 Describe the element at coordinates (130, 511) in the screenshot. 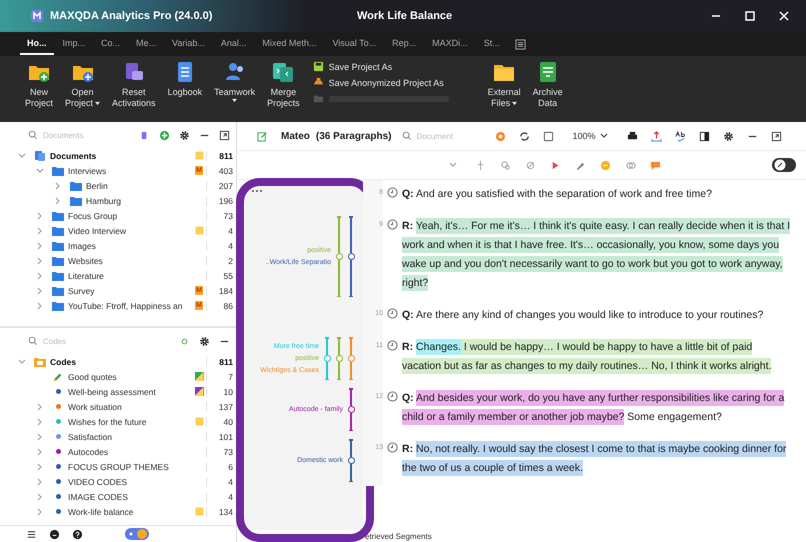

I see `tree-item-label: Work-life balance` at that location.